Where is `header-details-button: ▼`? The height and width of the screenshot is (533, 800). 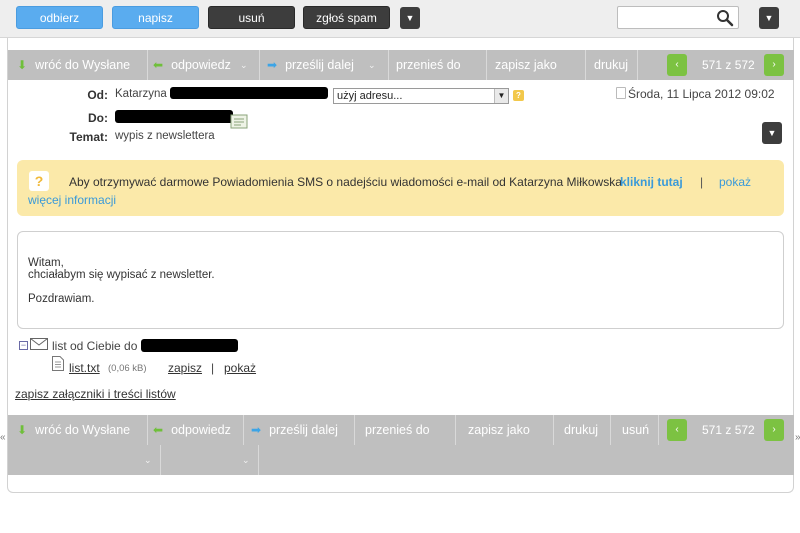 header-details-button: ▼ is located at coordinates (772, 133).